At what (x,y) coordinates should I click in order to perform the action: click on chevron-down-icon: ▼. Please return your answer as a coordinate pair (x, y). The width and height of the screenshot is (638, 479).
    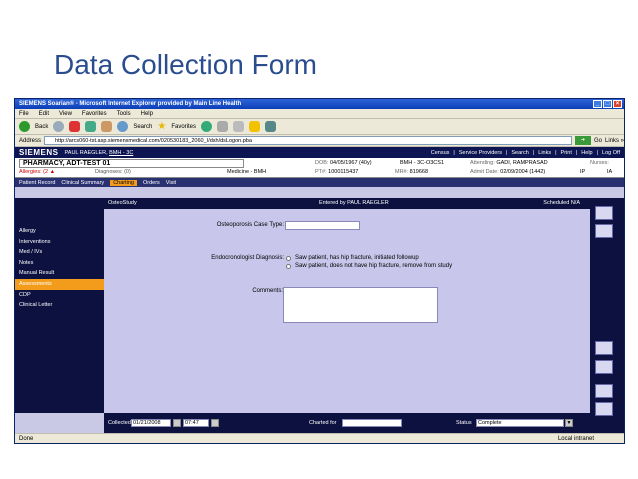
    Looking at the image, I should click on (569, 423).